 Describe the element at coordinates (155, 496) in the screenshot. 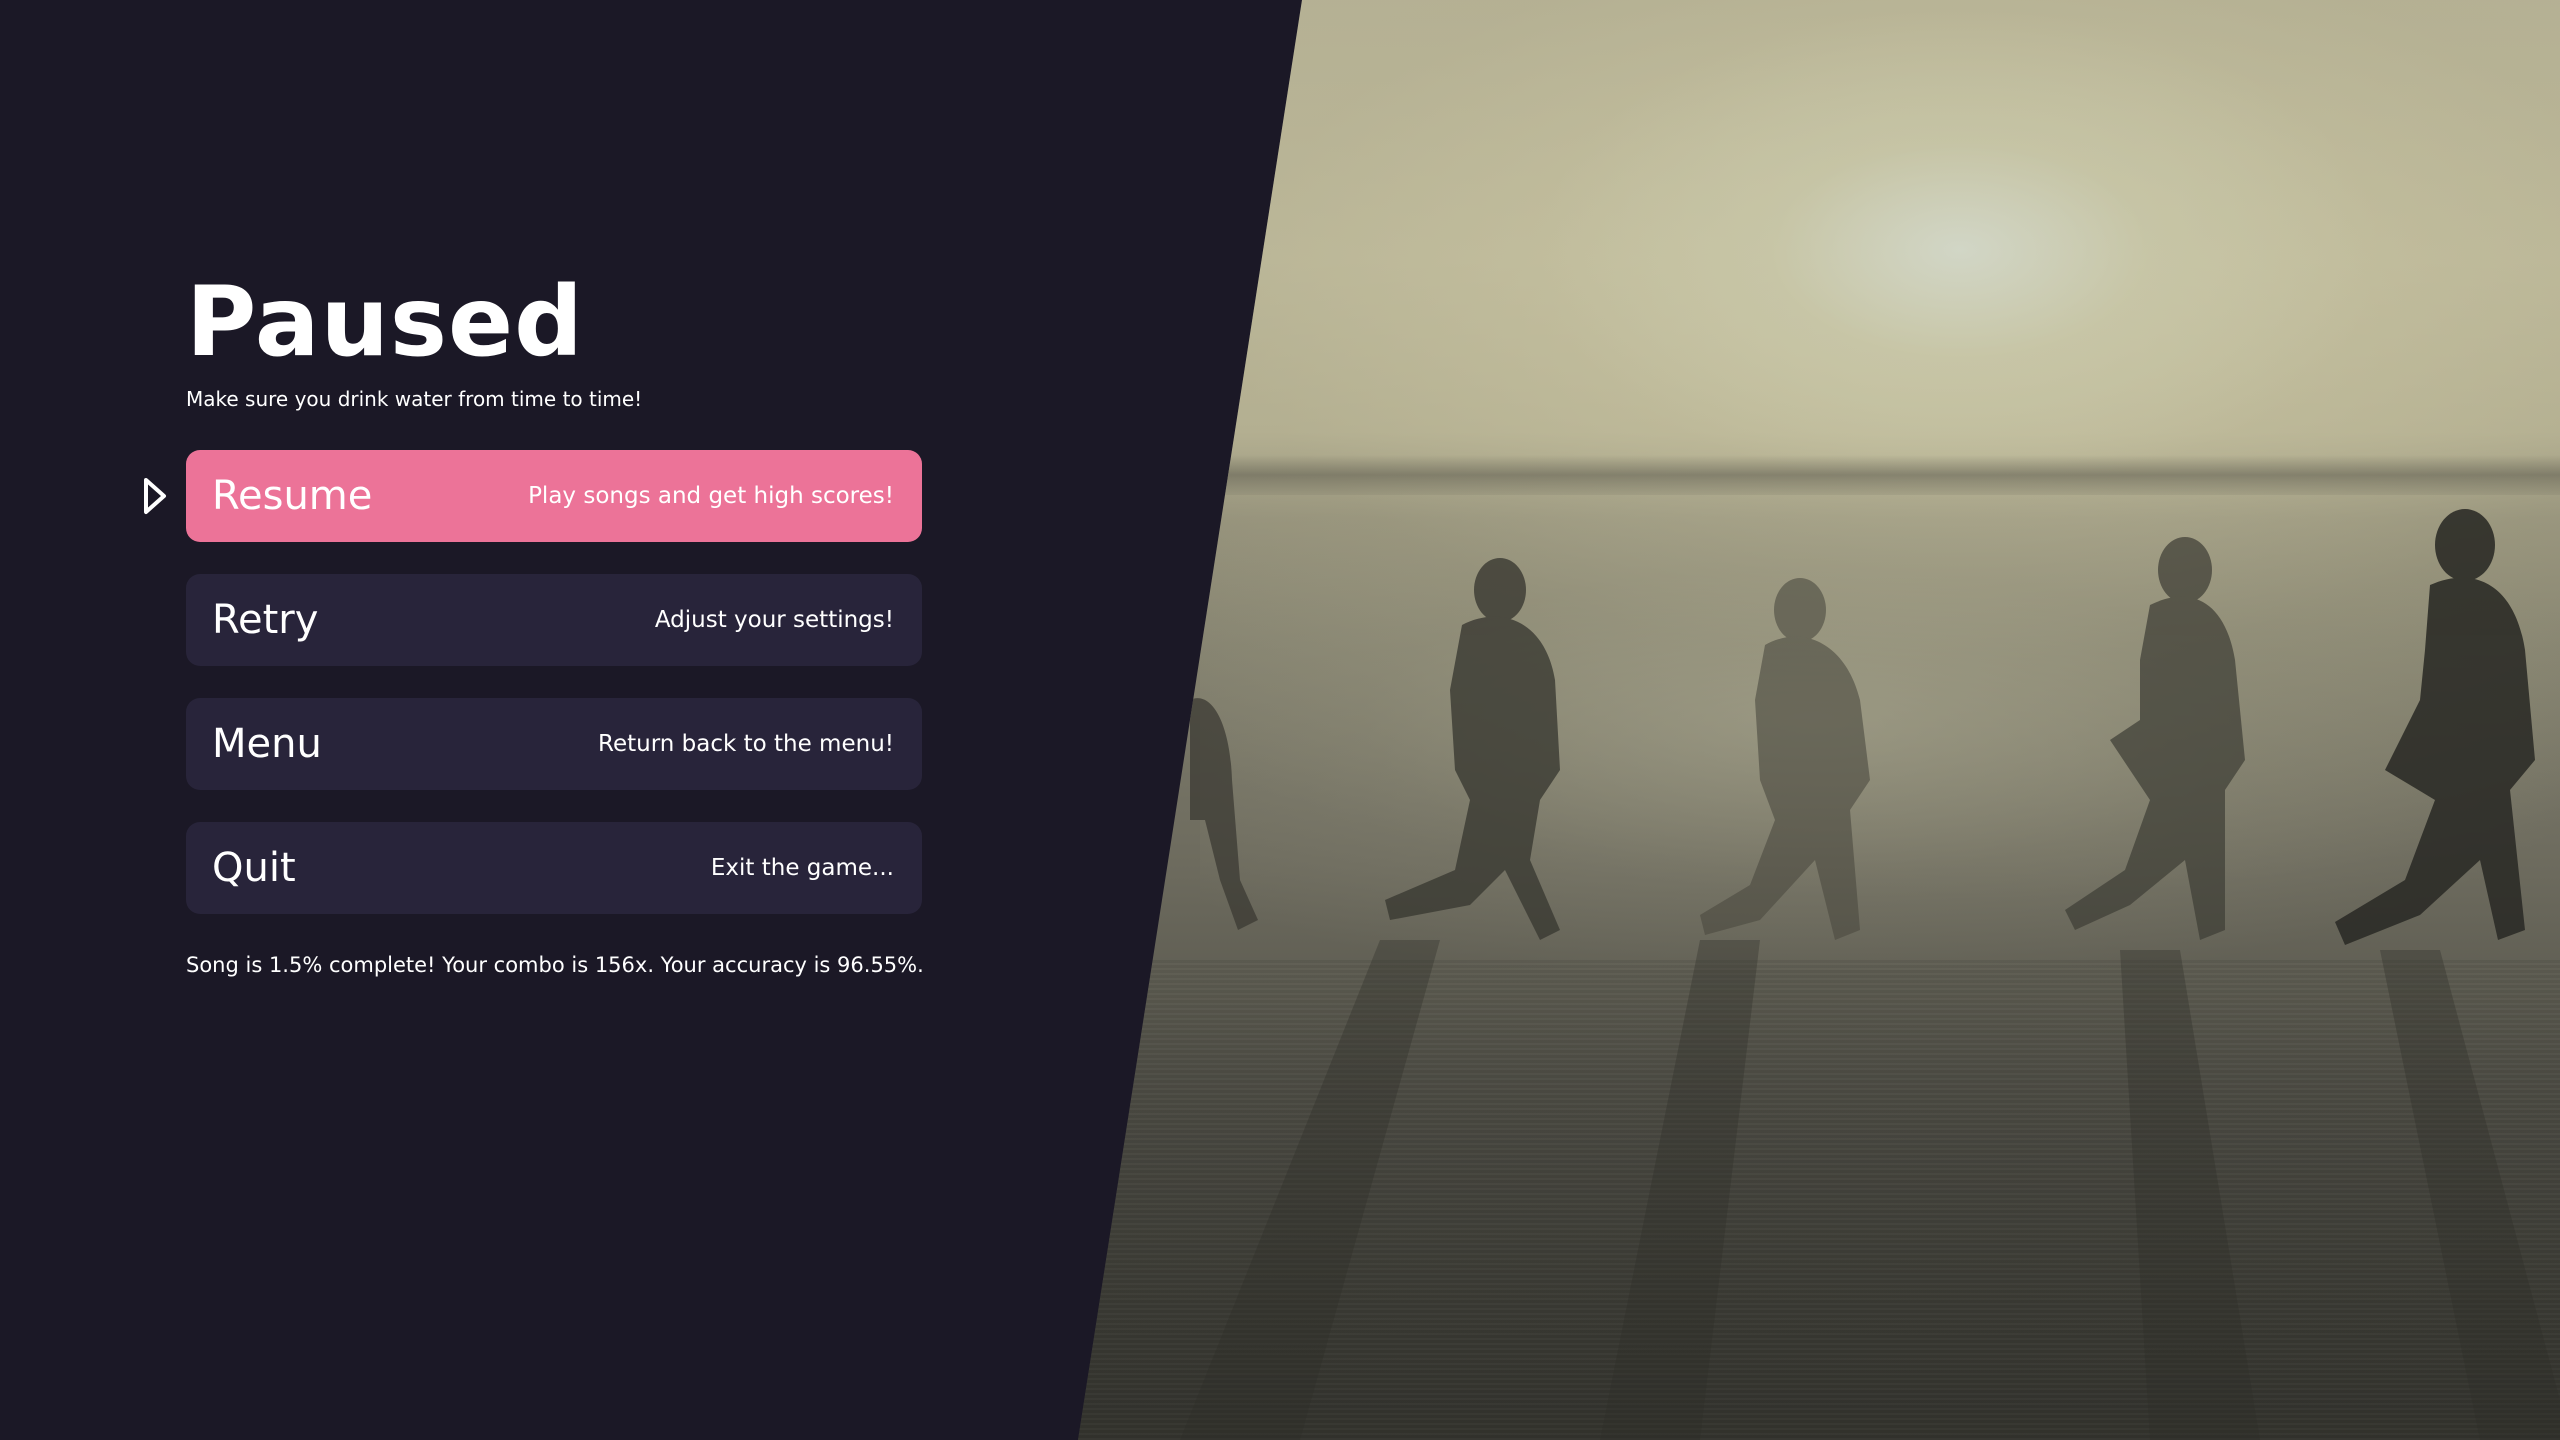

I see `triangle-pointer-icon` at that location.